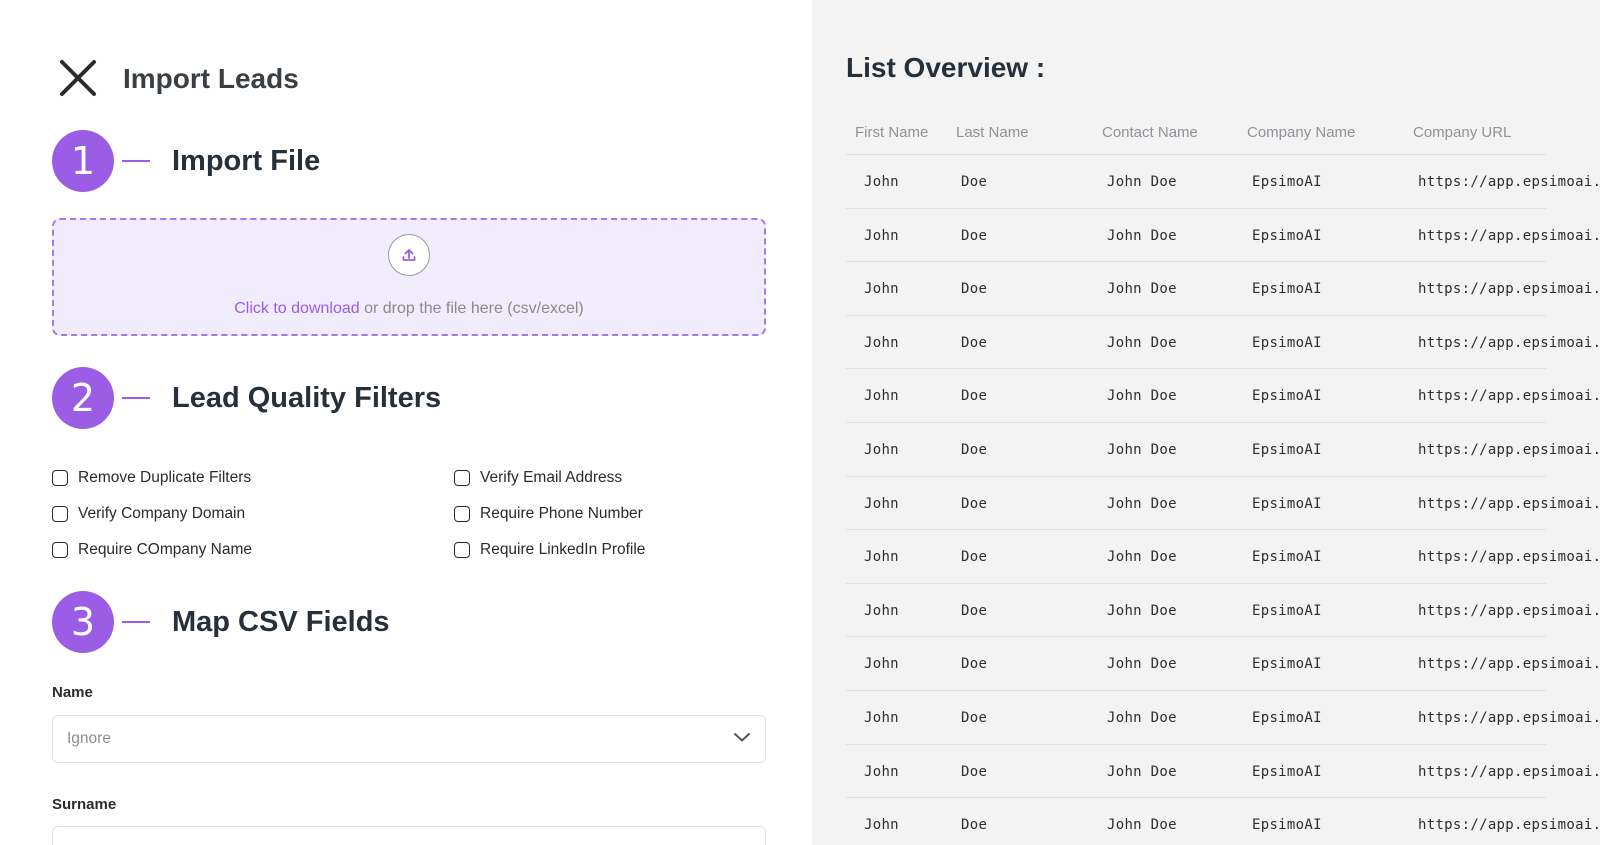 The height and width of the screenshot is (845, 1600). I want to click on page-title: Import Leads, so click(211, 78).